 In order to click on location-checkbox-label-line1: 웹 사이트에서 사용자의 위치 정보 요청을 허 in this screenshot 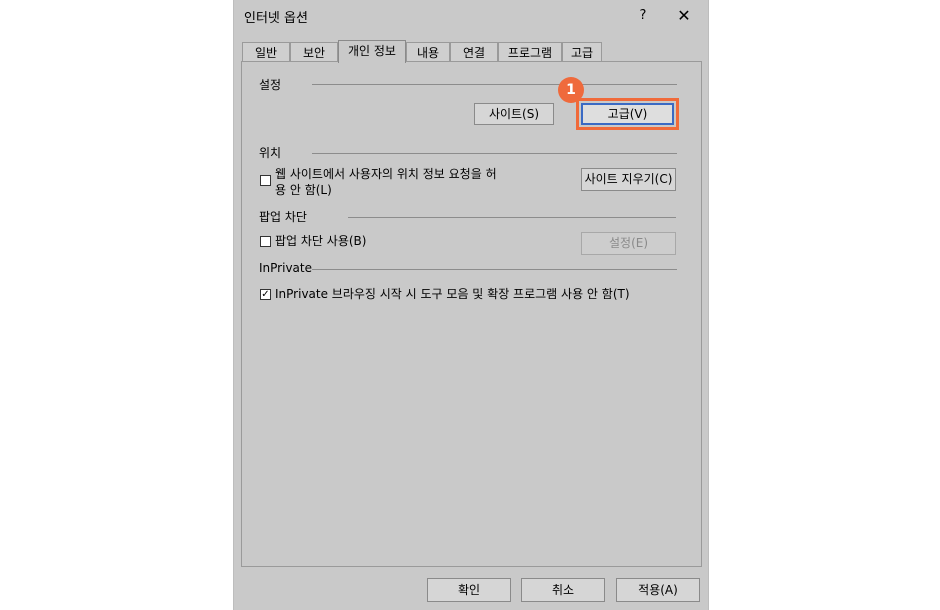, I will do `click(386, 174)`.